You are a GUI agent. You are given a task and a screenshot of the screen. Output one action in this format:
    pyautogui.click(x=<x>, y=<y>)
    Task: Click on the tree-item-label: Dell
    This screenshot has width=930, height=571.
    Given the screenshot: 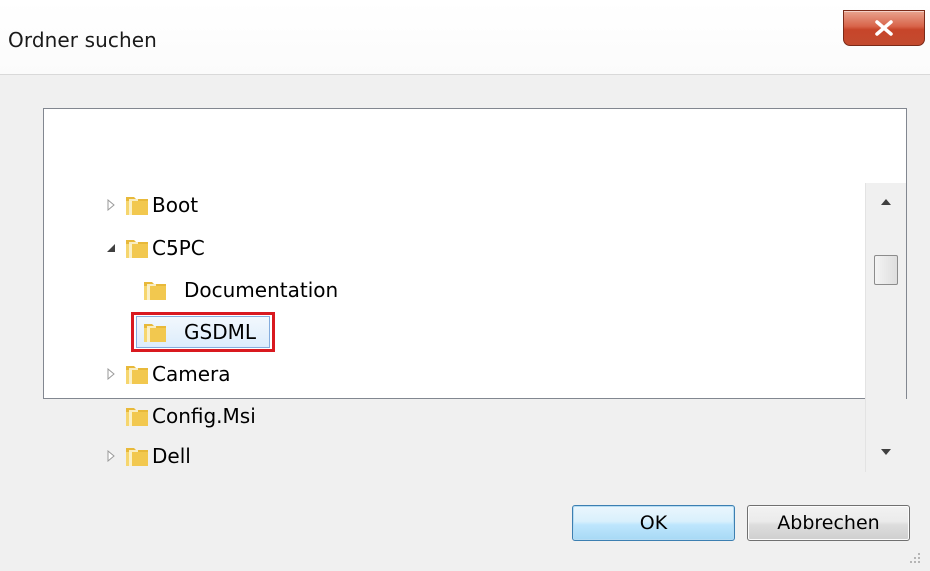 What is the action you would take?
    pyautogui.click(x=171, y=456)
    